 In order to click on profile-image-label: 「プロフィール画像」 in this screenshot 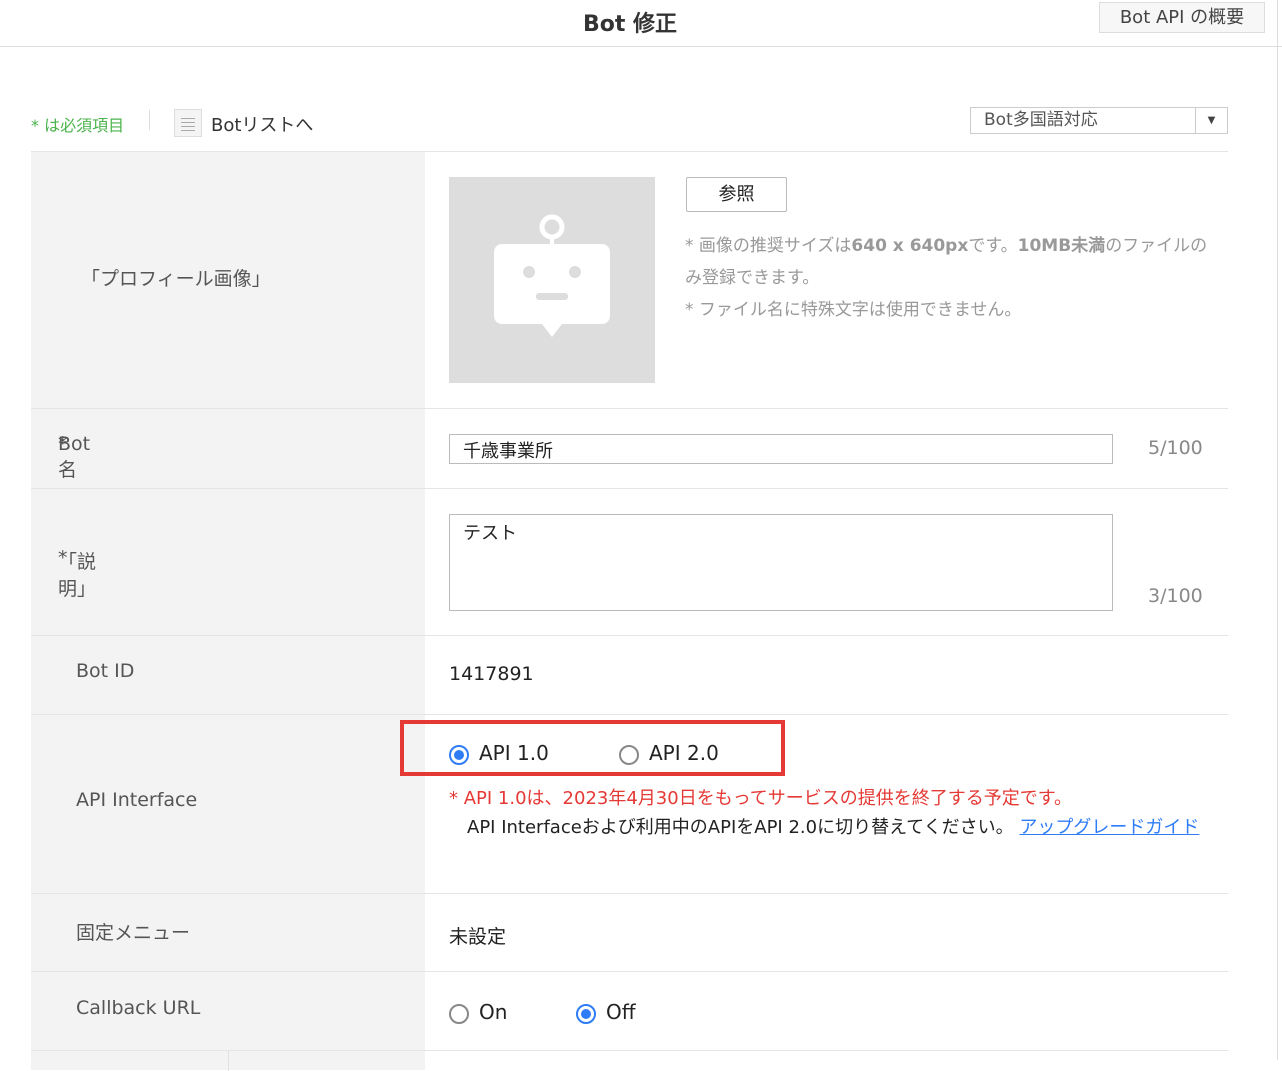, I will do `click(176, 279)`.